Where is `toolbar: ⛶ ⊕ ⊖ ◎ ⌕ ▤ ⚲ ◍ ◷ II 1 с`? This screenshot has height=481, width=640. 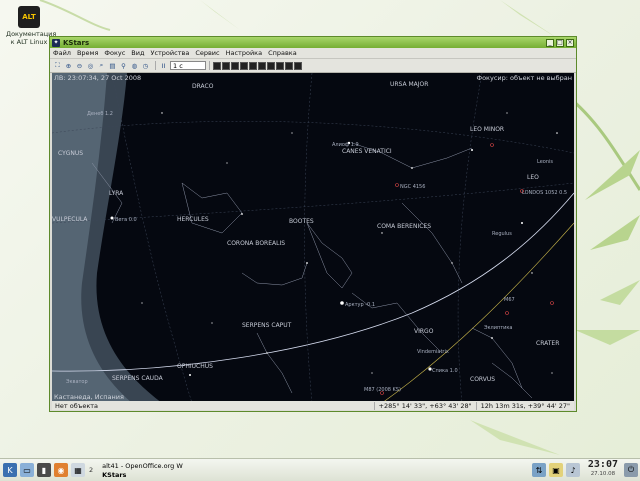
toolbar: ⛶ ⊕ ⊖ ◎ ⌕ ▤ ⚲ ◍ ◷ II 1 с is located at coordinates (313, 66).